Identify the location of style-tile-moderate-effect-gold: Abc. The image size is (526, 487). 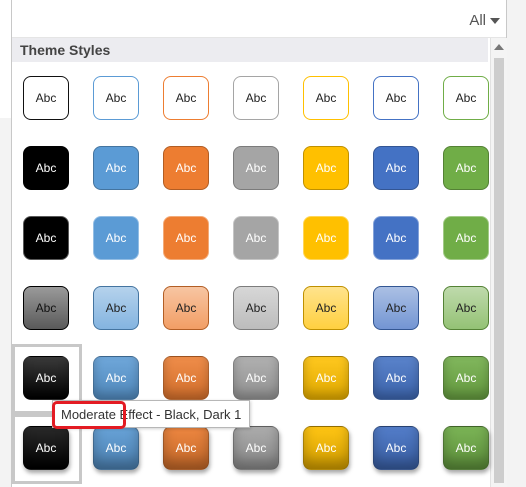
(326, 378).